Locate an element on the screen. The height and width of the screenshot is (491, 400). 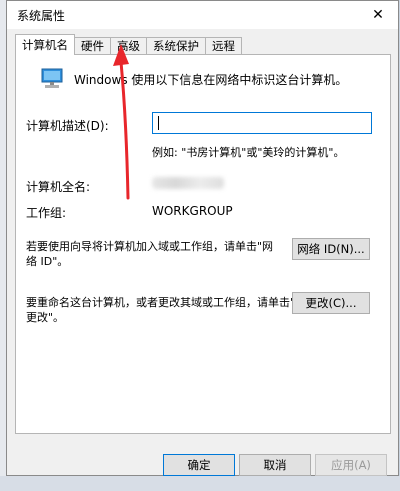
tab-system-protection: 系统保护 is located at coordinates (176, 46).